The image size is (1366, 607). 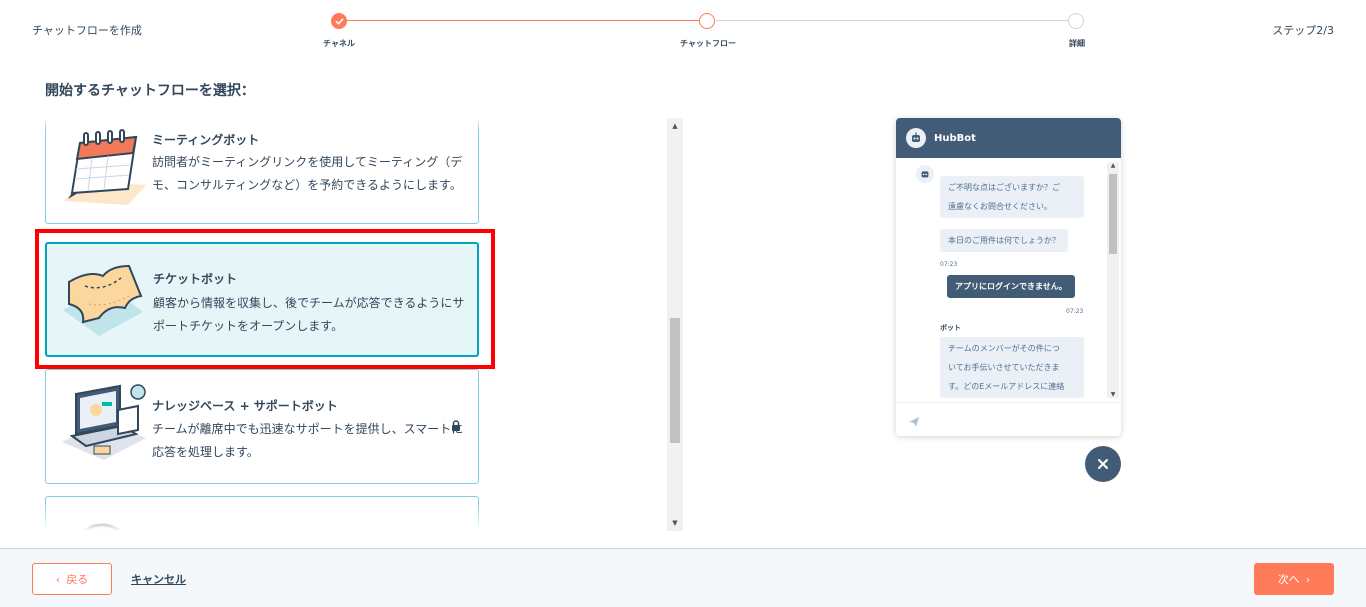 I want to click on card-title: ナレッジベース + サポートボット, so click(x=245, y=406).